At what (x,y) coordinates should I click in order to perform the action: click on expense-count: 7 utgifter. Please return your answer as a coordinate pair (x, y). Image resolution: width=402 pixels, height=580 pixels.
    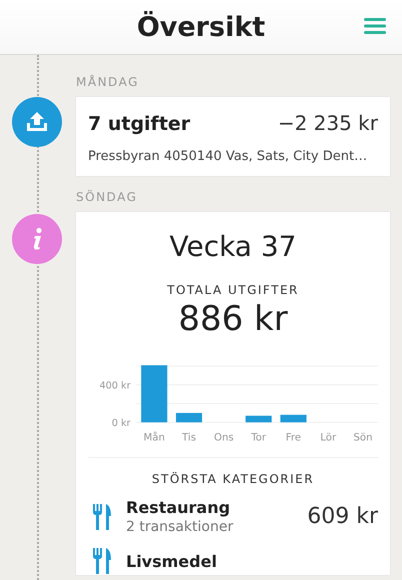
    Looking at the image, I should click on (139, 124).